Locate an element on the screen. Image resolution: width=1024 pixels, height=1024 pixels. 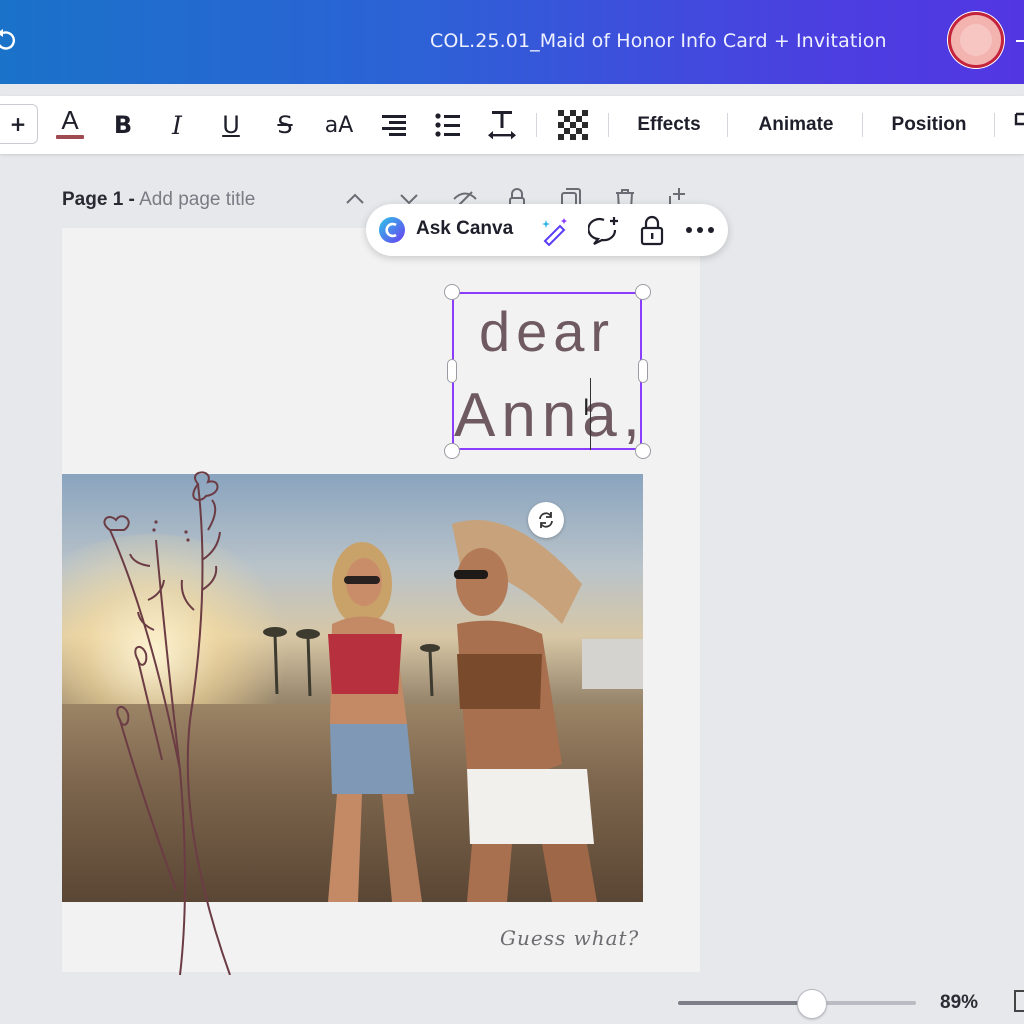
page-number-label: Page 1 - is located at coordinates (98, 199).